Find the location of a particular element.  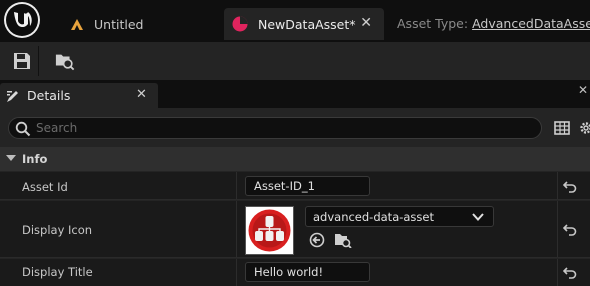

close-details-icon: ✕ is located at coordinates (141, 94).